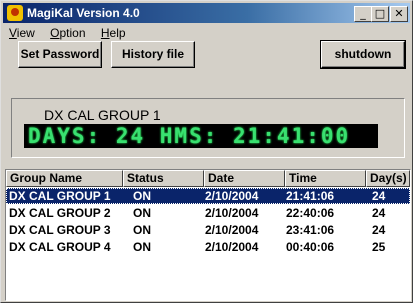  Describe the element at coordinates (206, 13) in the screenshot. I see `title-bar: MagiKal Version 4.0 _ □ ✕` at that location.